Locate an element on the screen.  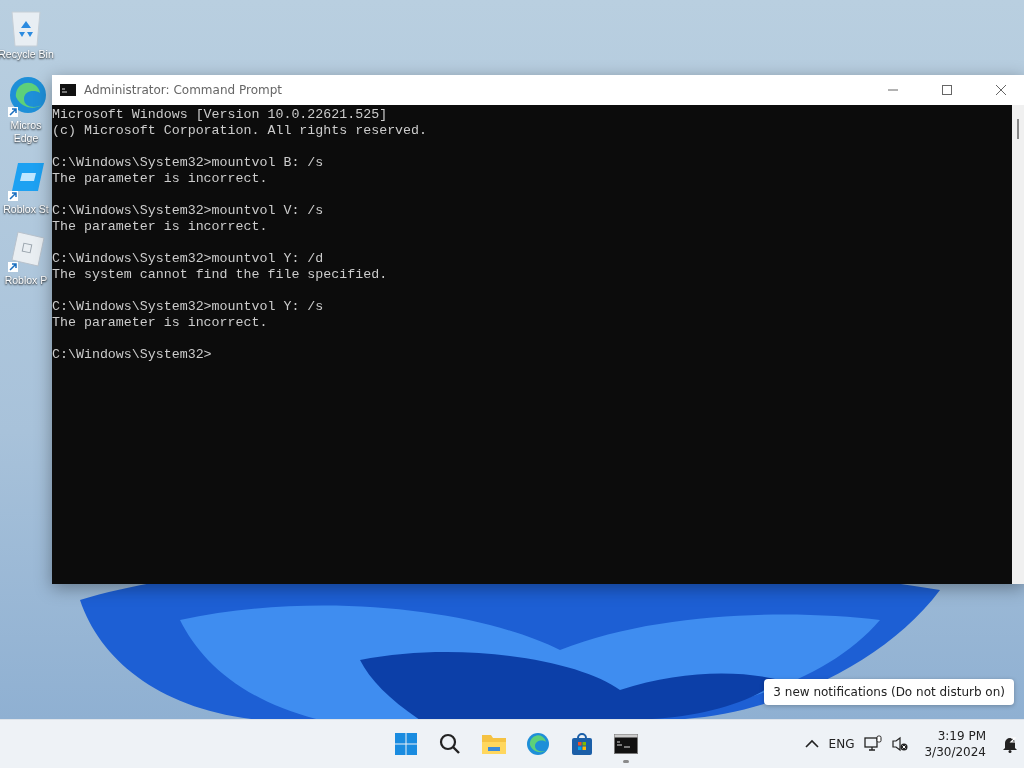
console-line: C:\Windows\System32>mountvol B: /s is located at coordinates (188, 163).